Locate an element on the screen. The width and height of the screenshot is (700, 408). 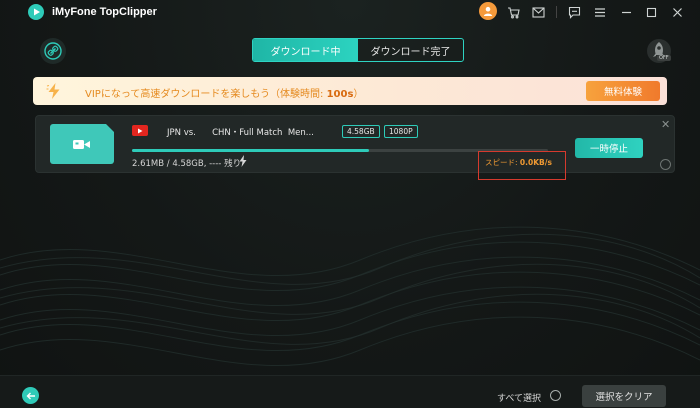
video-thumbnail is located at coordinates (82, 144).